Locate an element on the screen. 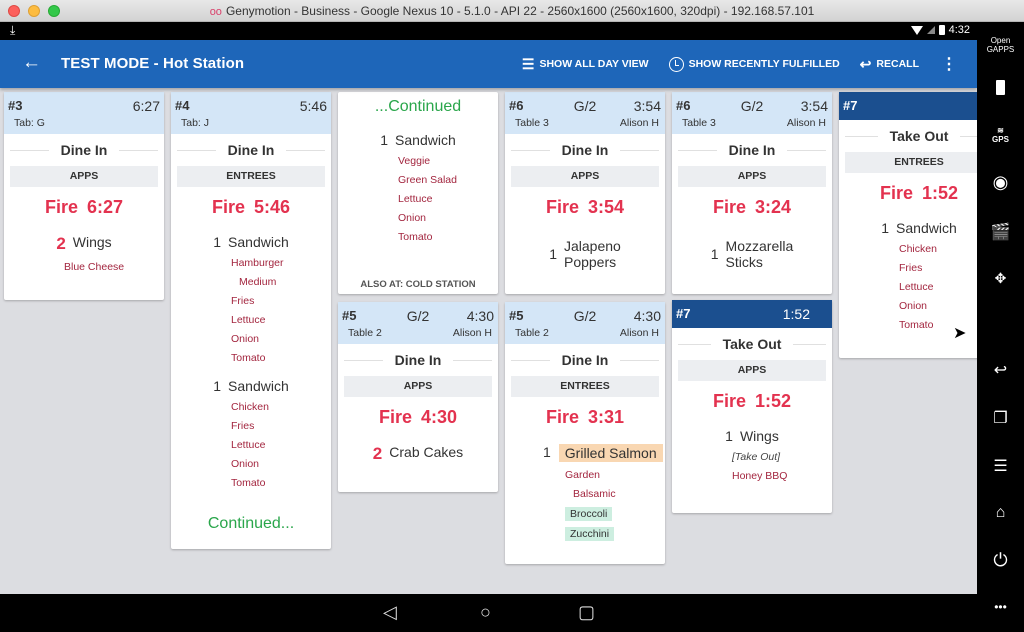  item-modifier: Garden is located at coordinates (583, 475).